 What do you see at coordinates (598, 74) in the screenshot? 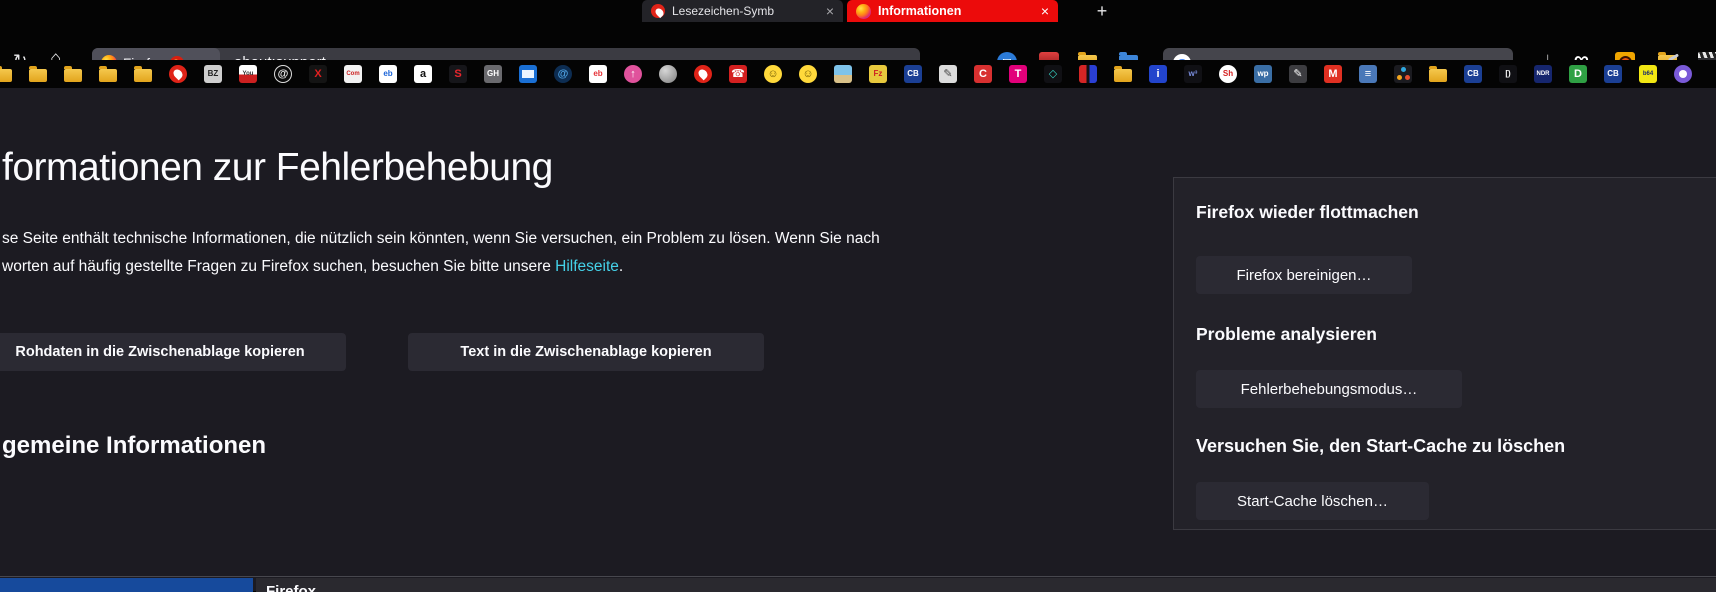
I see `ebay-color-icon: eb` at bounding box center [598, 74].